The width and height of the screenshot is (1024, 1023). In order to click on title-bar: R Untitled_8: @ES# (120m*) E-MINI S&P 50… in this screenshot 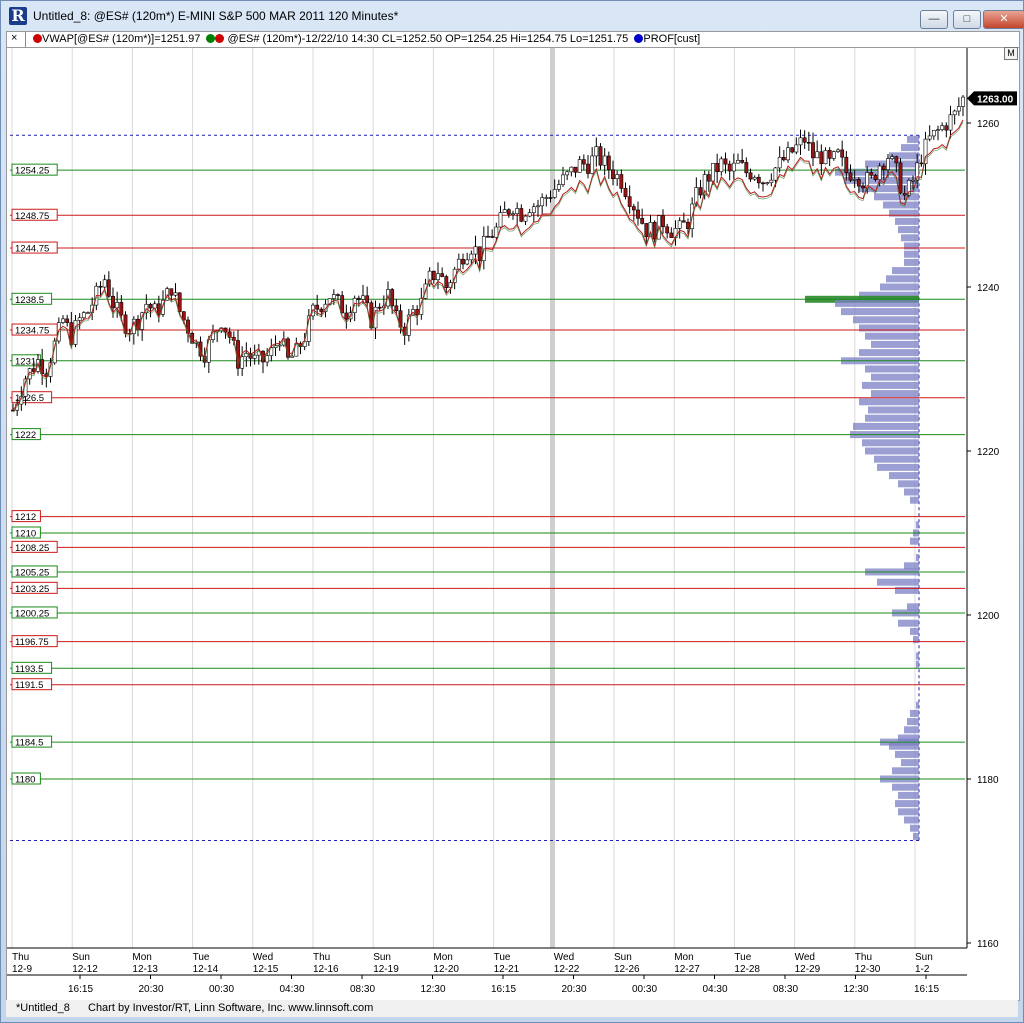, I will do `click(512, 16)`.